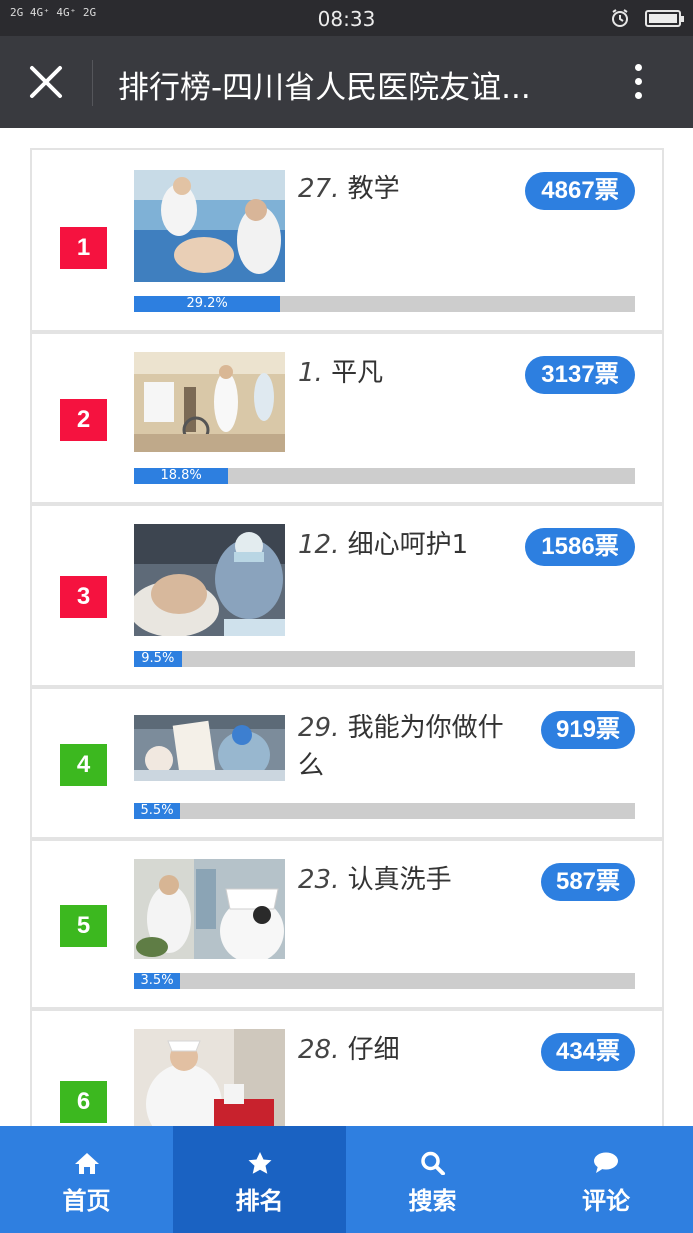  I want to click on status-time: 08:33, so click(346, 19).